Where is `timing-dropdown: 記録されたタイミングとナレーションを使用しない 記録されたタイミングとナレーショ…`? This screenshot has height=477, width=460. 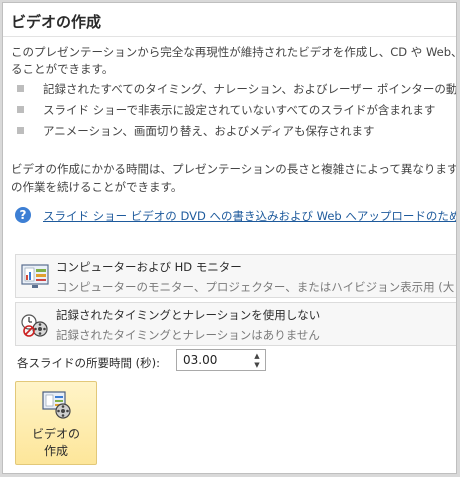
timing-dropdown: 記録されたタイミングとナレーションを使用しない 記録されたタイミングとナレーショ… is located at coordinates (235, 324).